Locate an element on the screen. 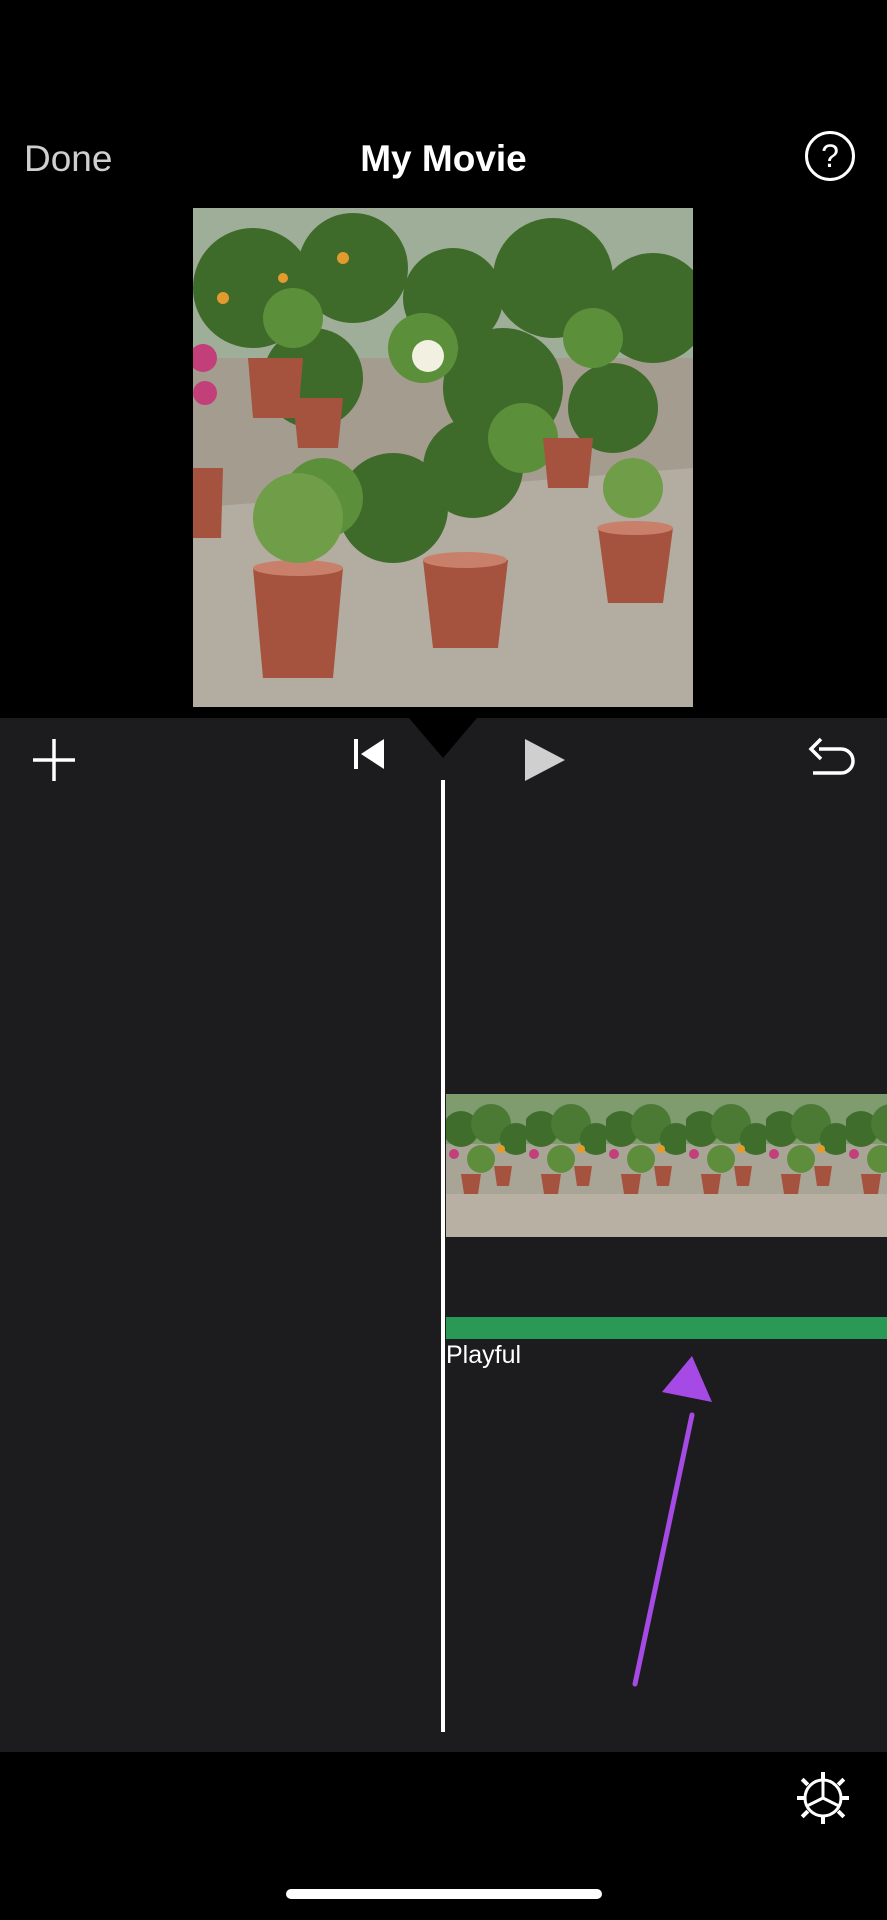  playhead is located at coordinates (443, 1256).